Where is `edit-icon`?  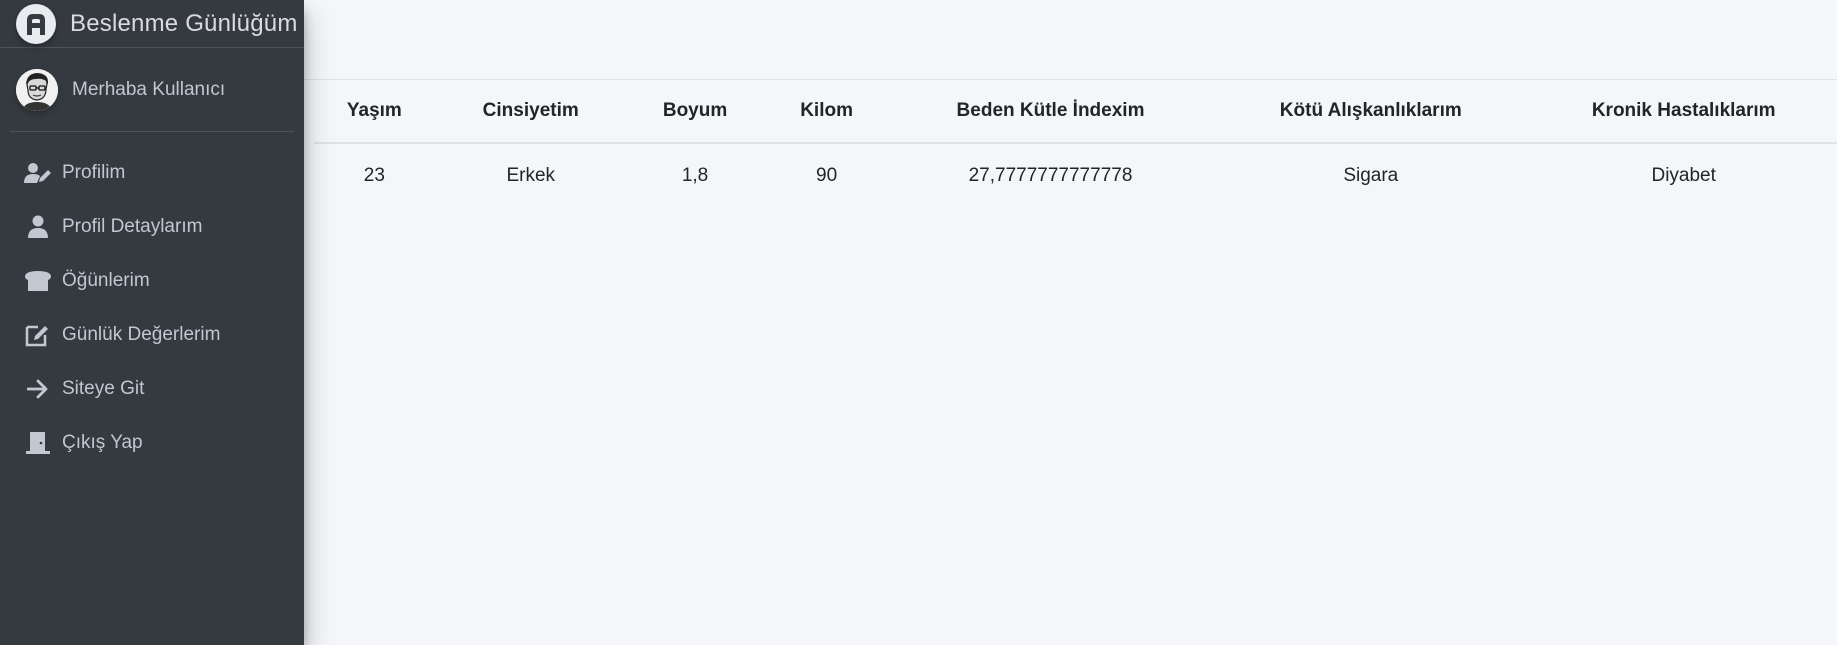
edit-icon is located at coordinates (38, 335).